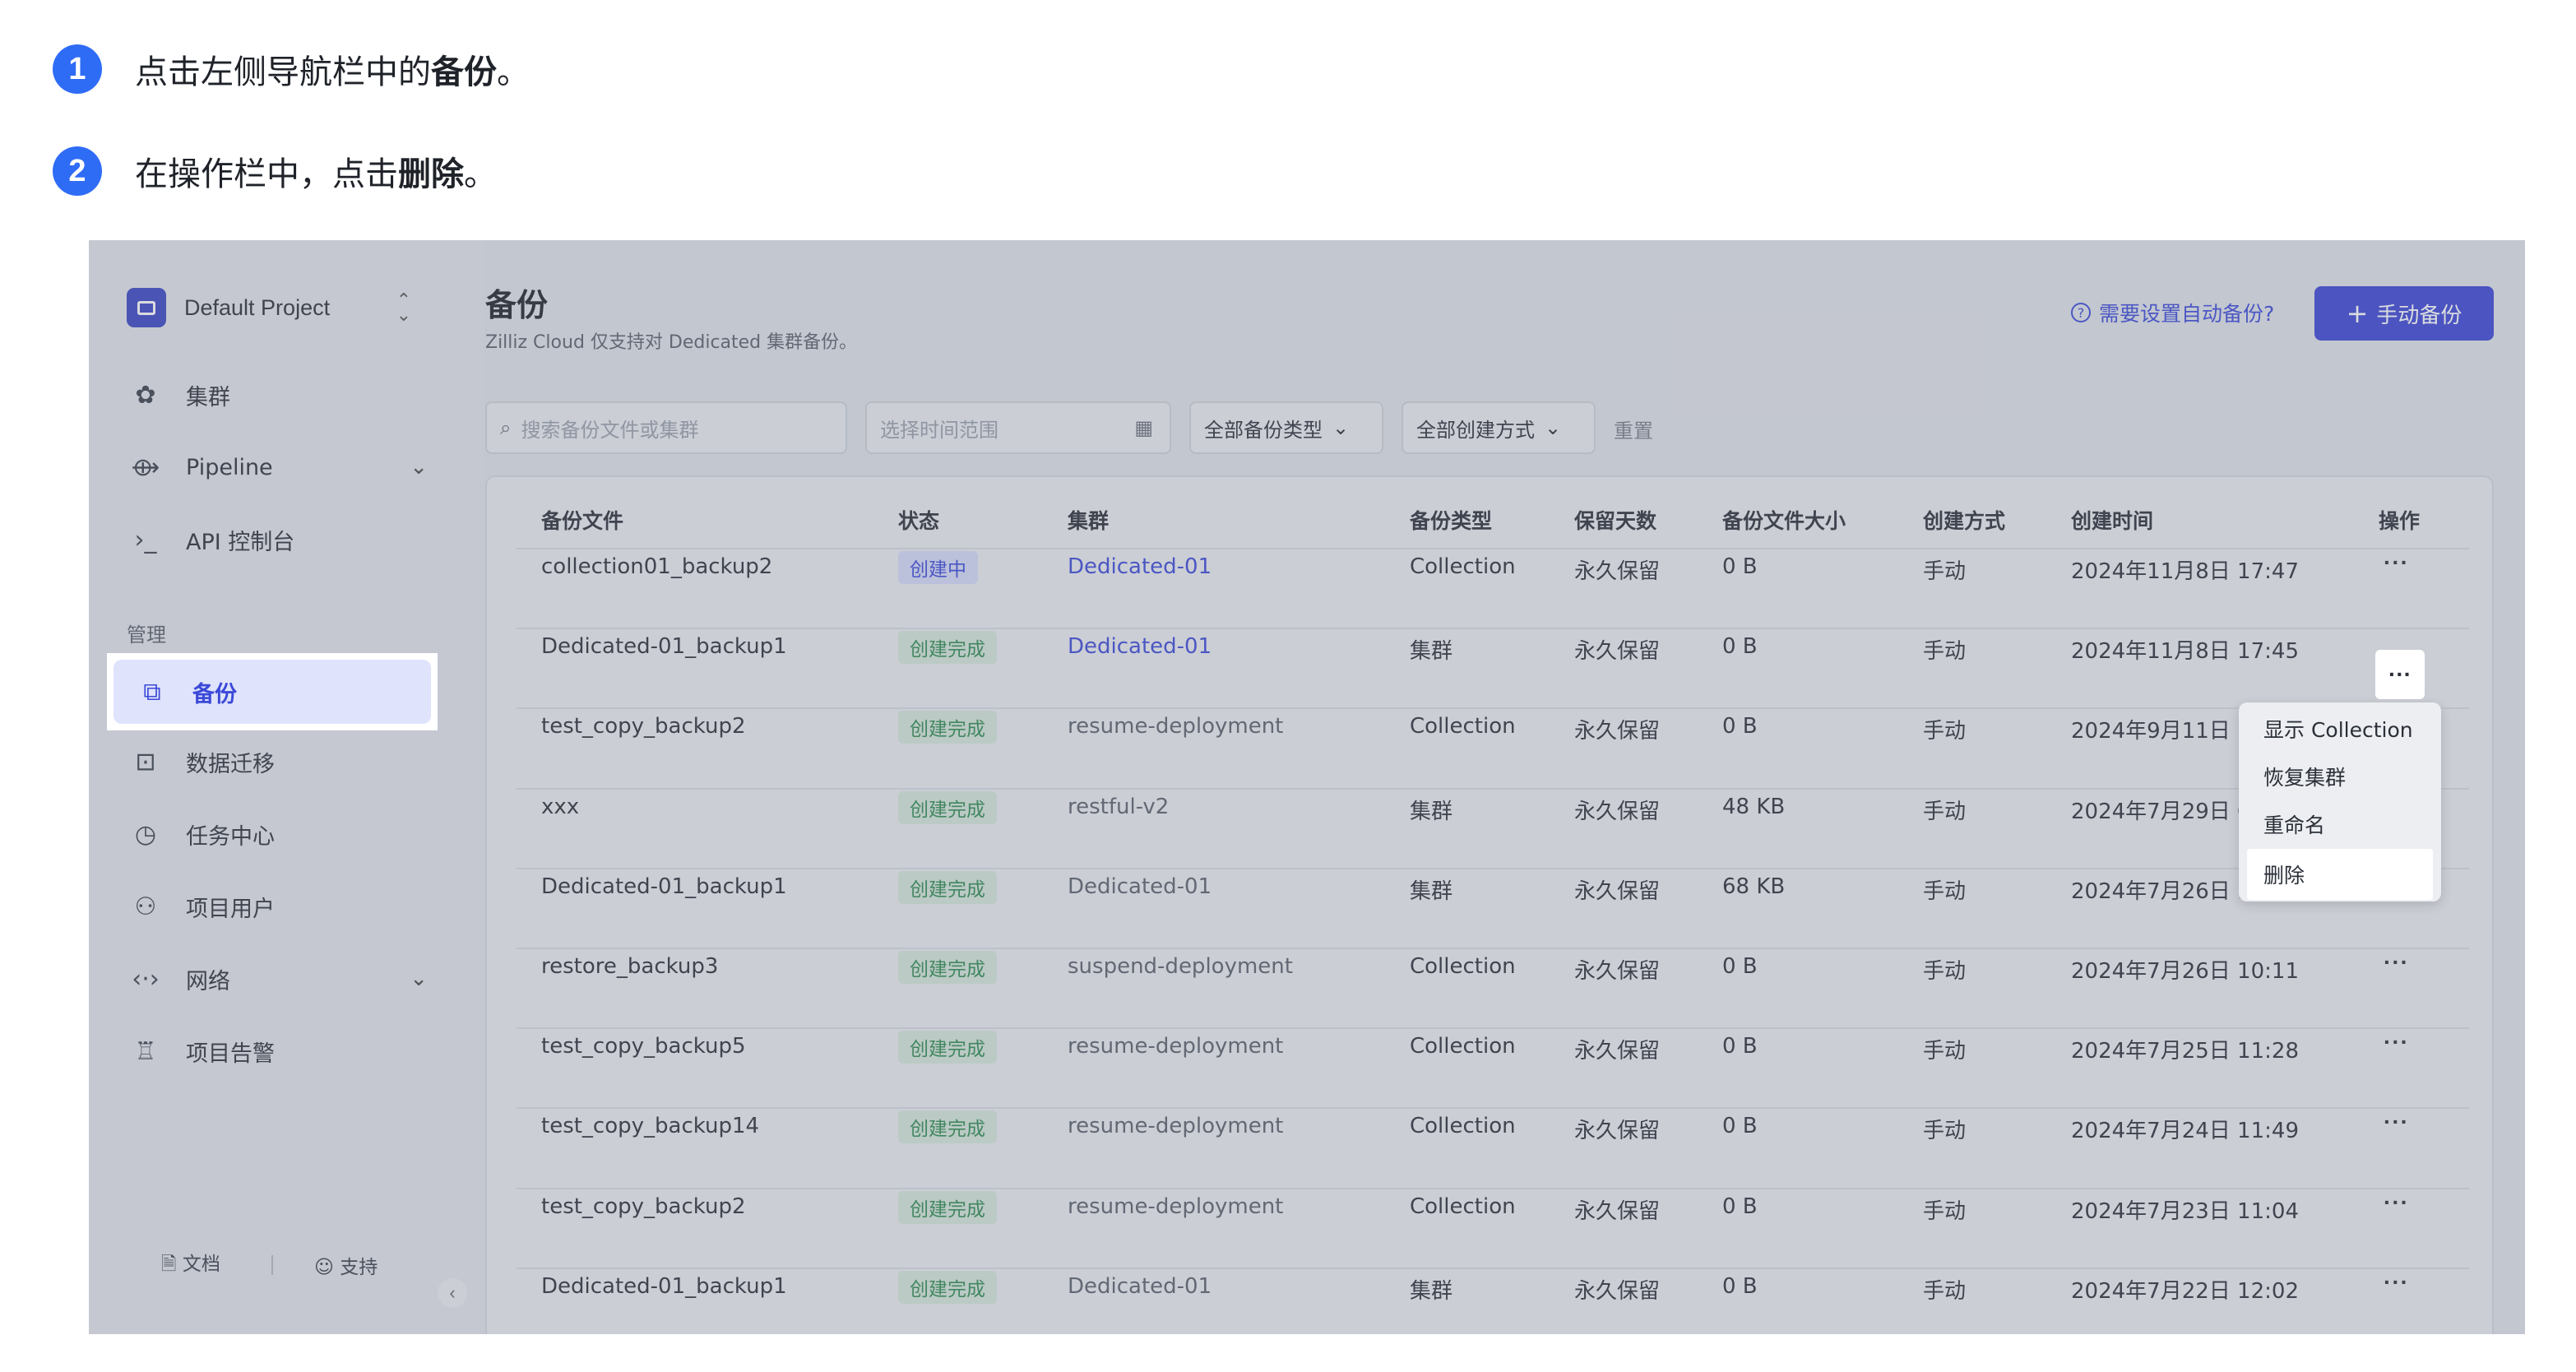  I want to click on step-1: 1 点击左侧导航栏中的备份。, so click(291, 69).